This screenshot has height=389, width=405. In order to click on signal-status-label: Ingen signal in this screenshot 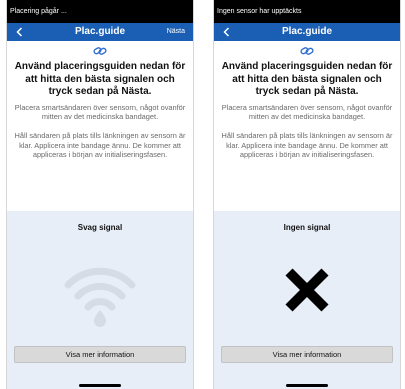, I will do `click(307, 227)`.